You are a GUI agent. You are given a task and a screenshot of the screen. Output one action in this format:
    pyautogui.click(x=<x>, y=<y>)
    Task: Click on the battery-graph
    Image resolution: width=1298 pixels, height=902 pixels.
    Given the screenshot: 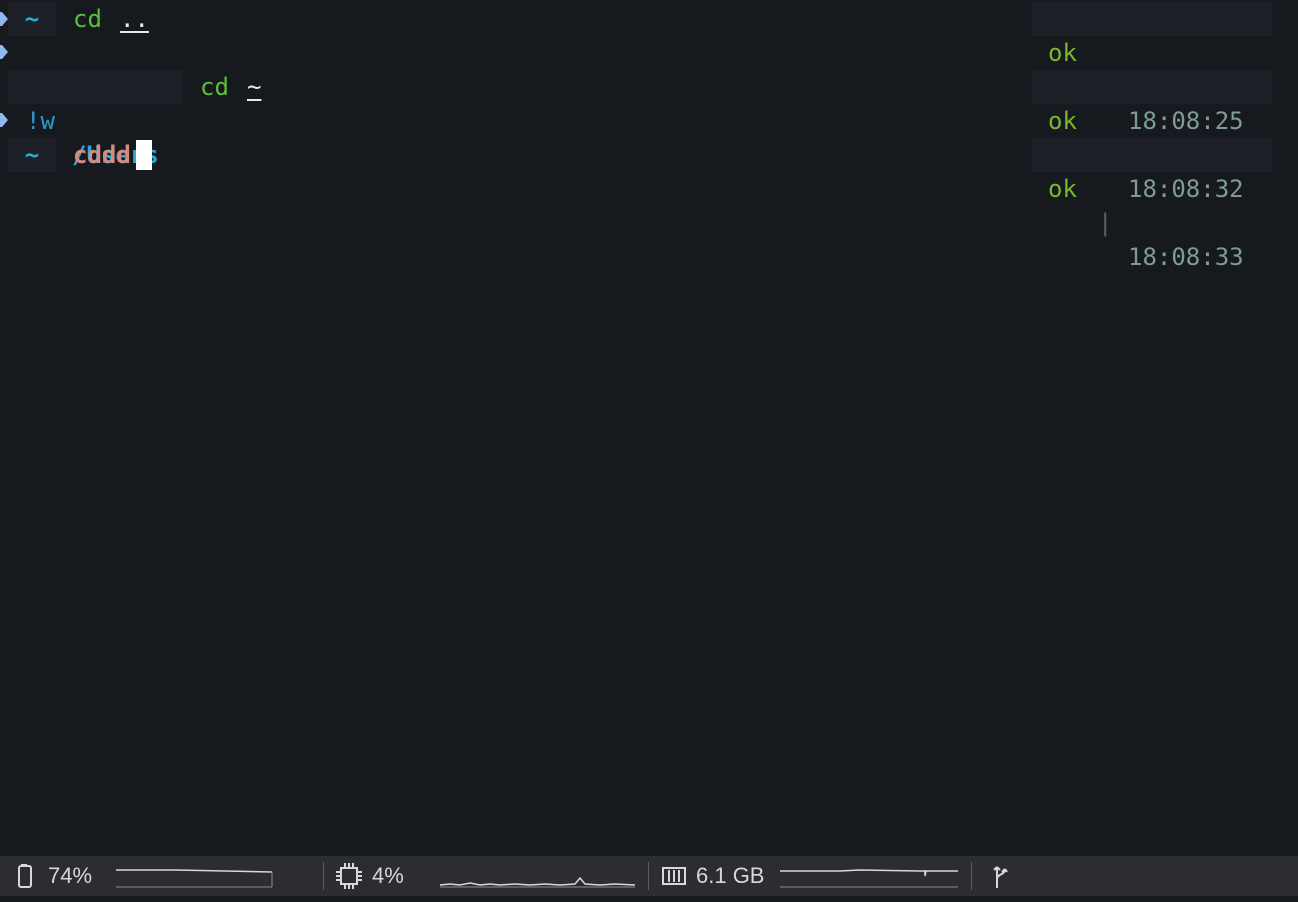 What is the action you would take?
    pyautogui.click(x=194, y=878)
    